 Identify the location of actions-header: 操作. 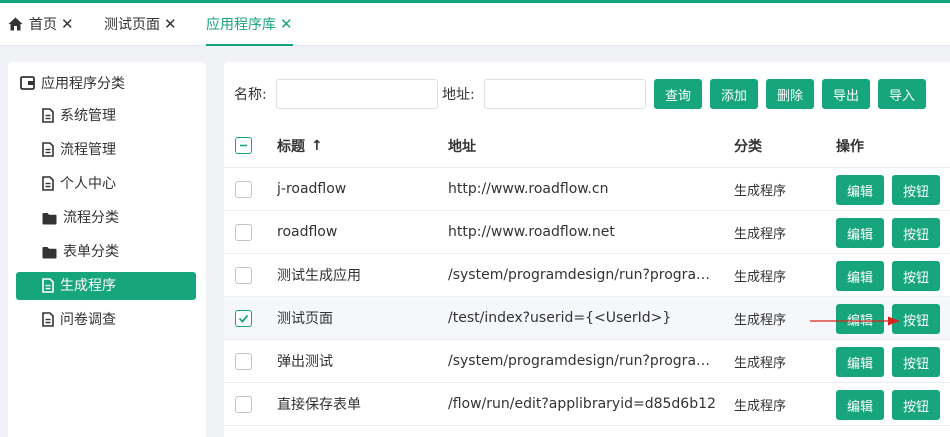
(850, 146).